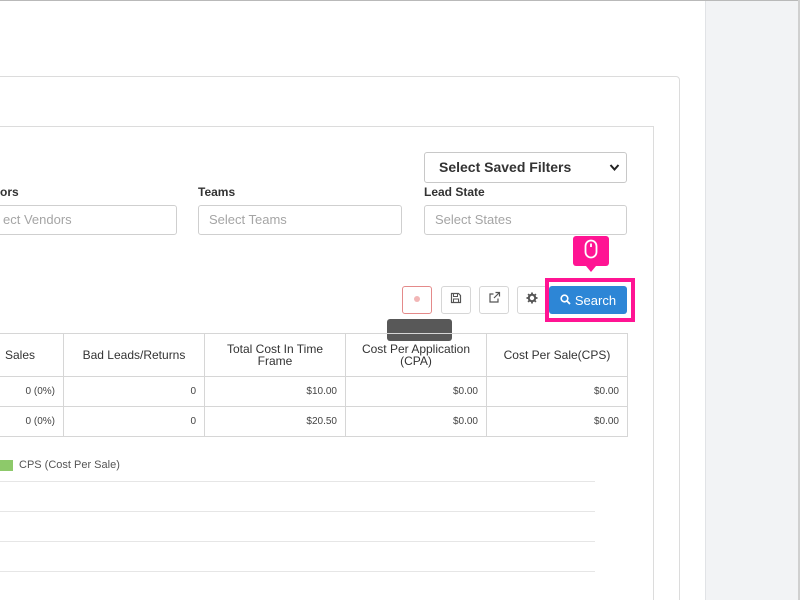  Describe the element at coordinates (557, 355) in the screenshot. I see `col-header-cps: Cost Per Sale(CPS)` at that location.